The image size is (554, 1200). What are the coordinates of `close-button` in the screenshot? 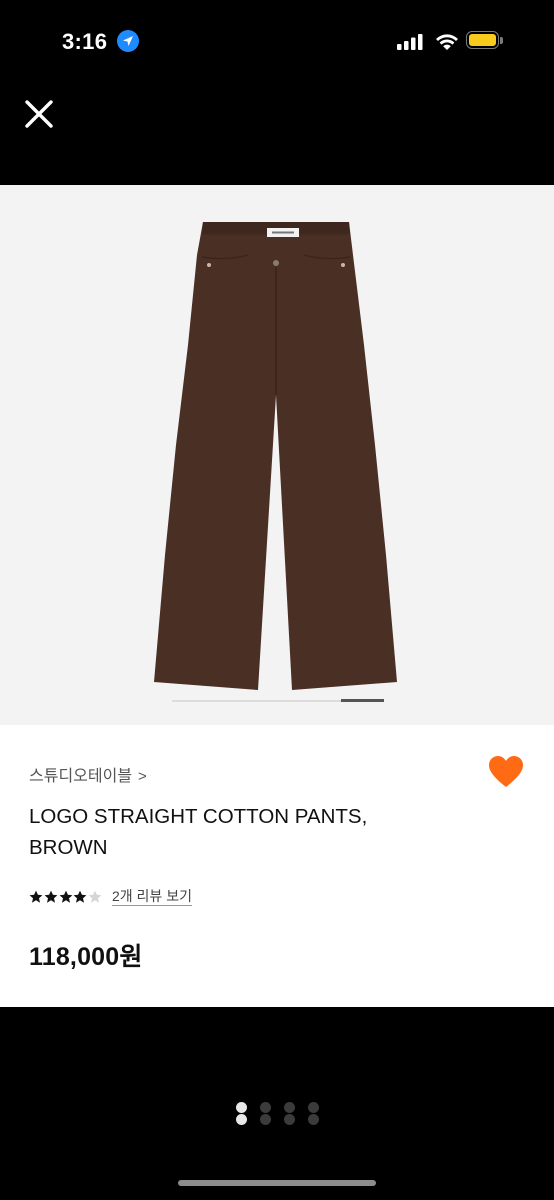 It's located at (39, 114).